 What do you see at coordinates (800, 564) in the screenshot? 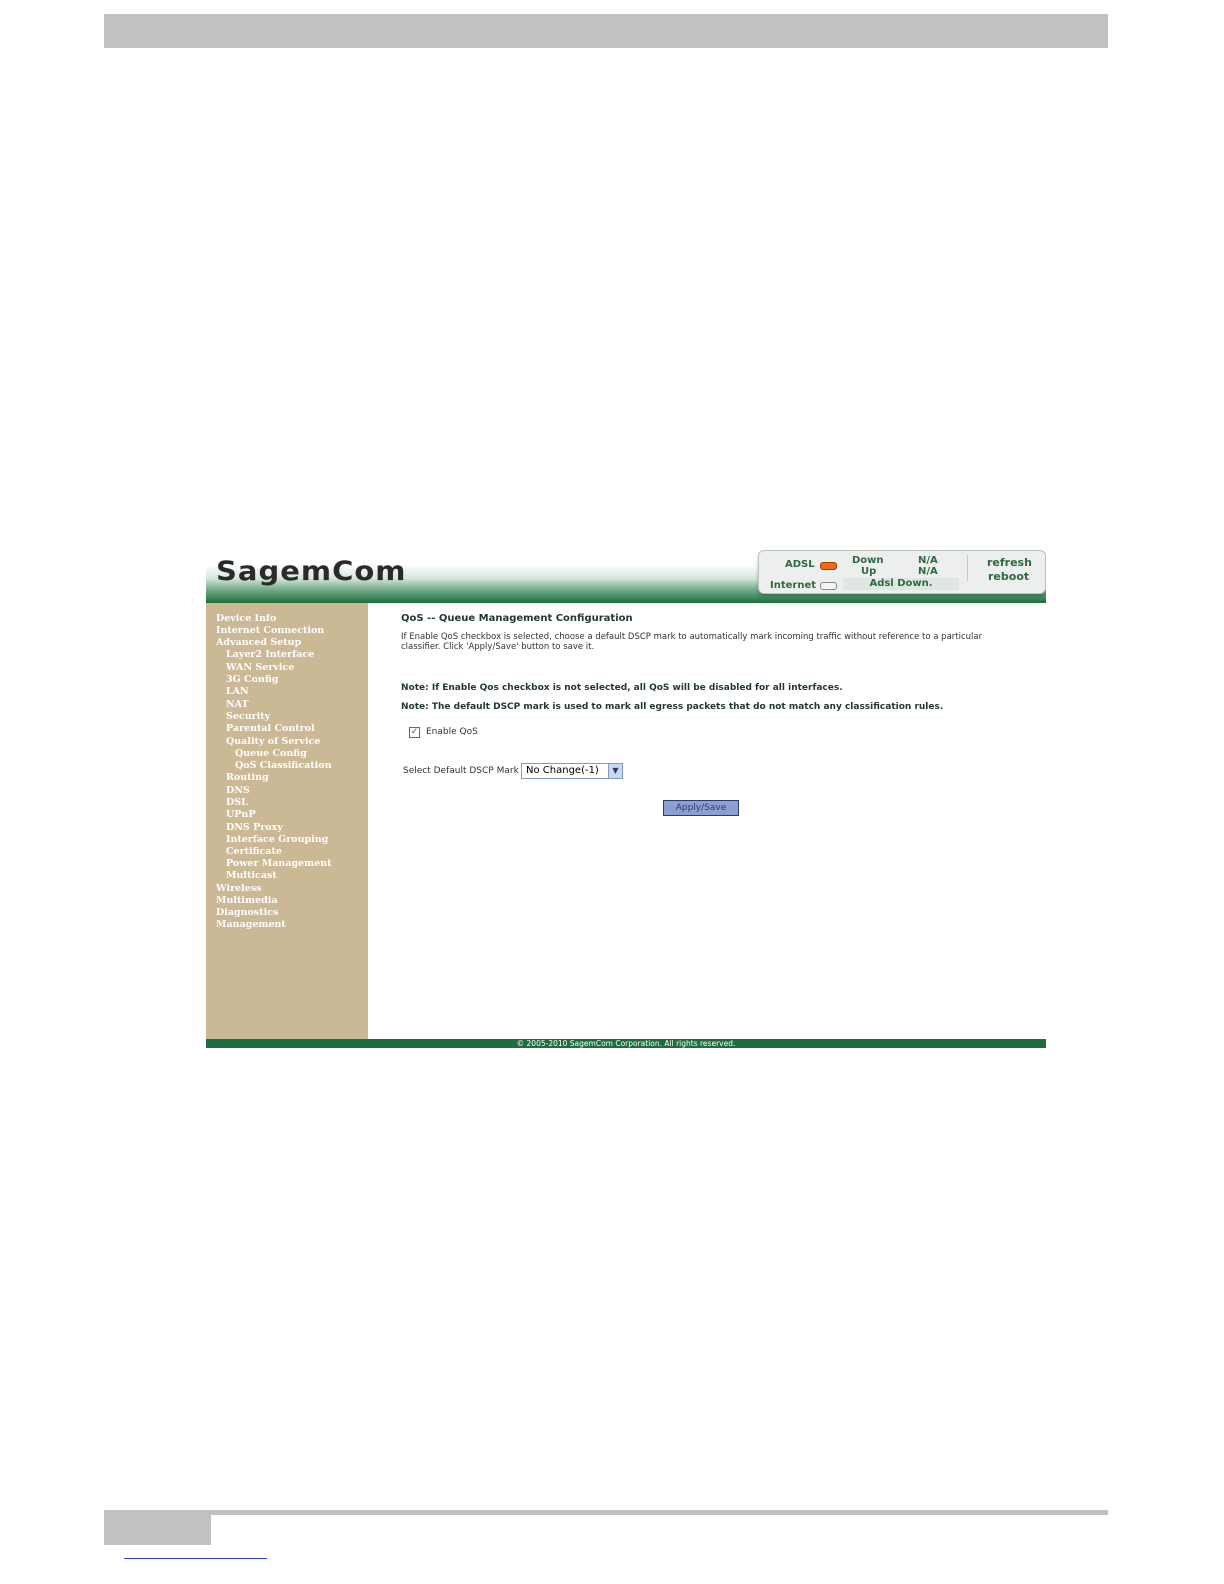
I see `adsl-label: ADSL` at bounding box center [800, 564].